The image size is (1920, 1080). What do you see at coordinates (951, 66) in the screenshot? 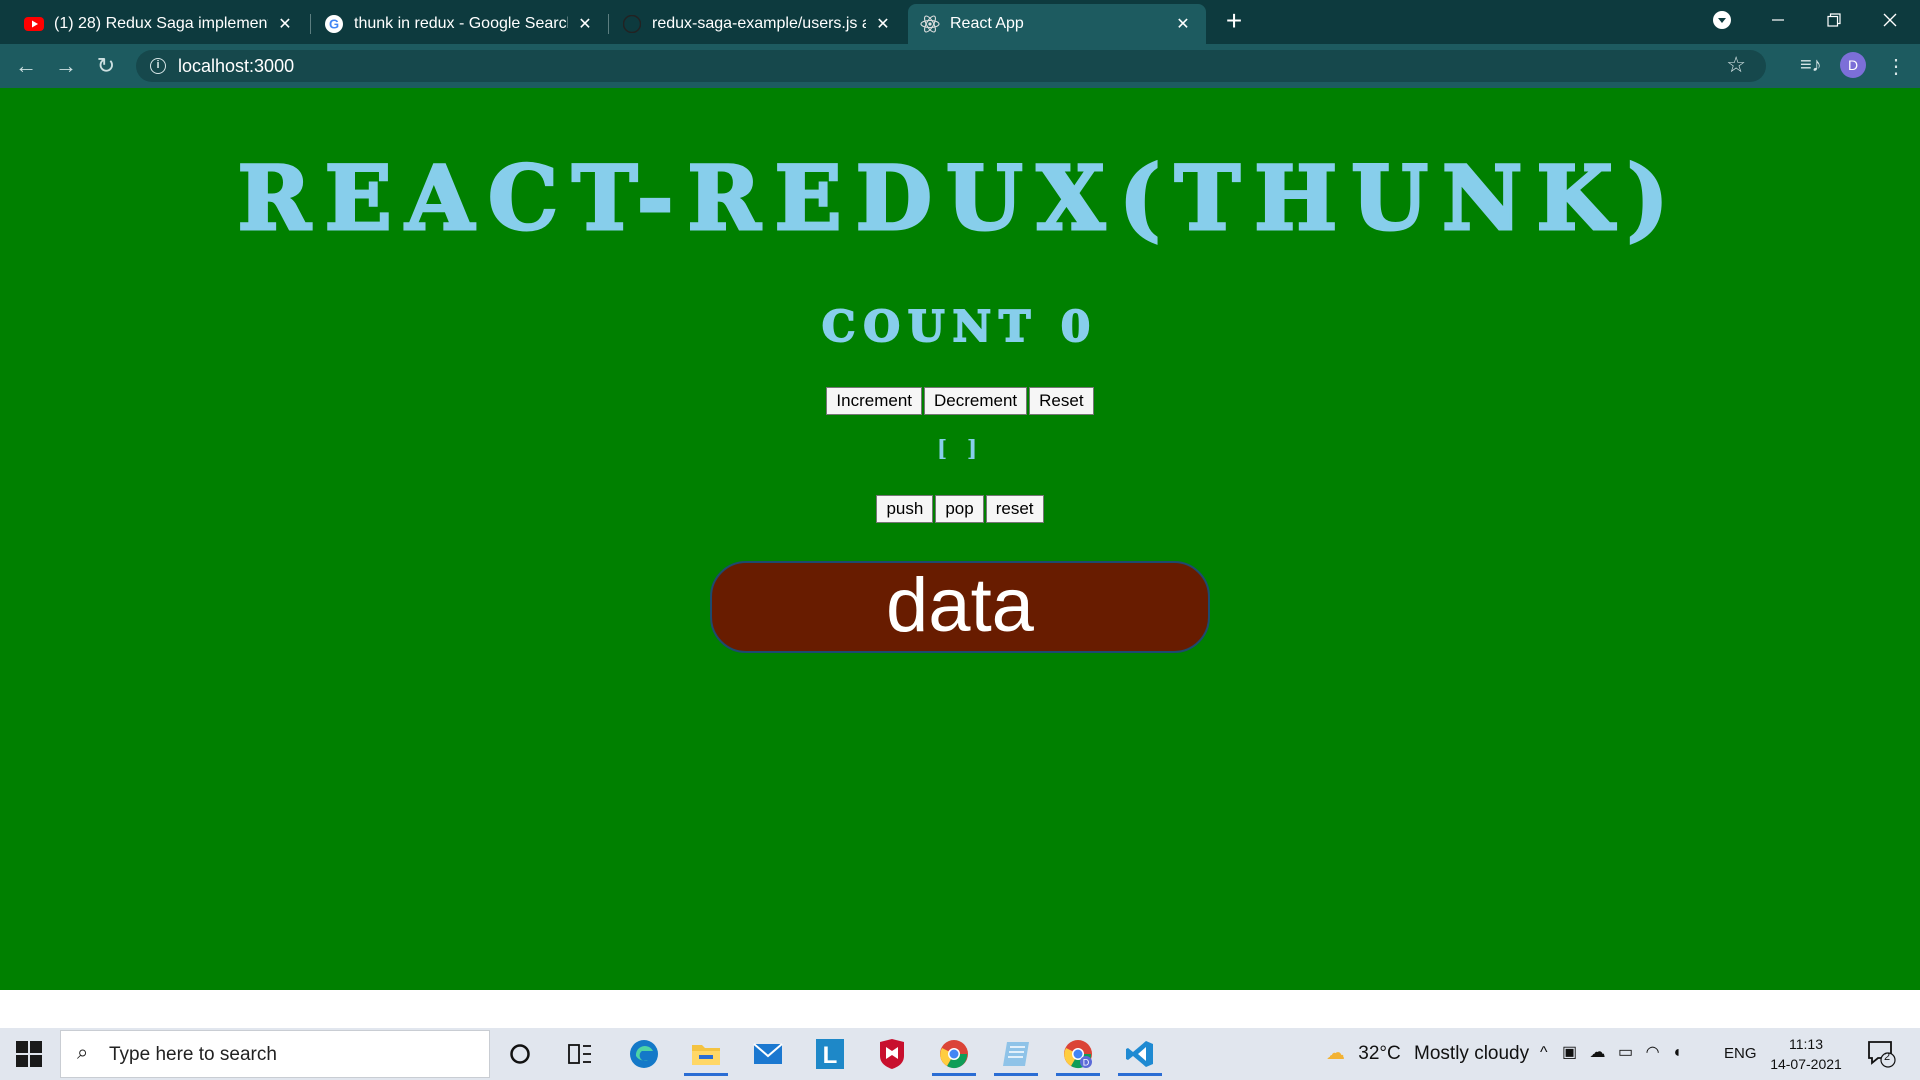
I see `address-bar: i localhost:3000 ☆` at bounding box center [951, 66].